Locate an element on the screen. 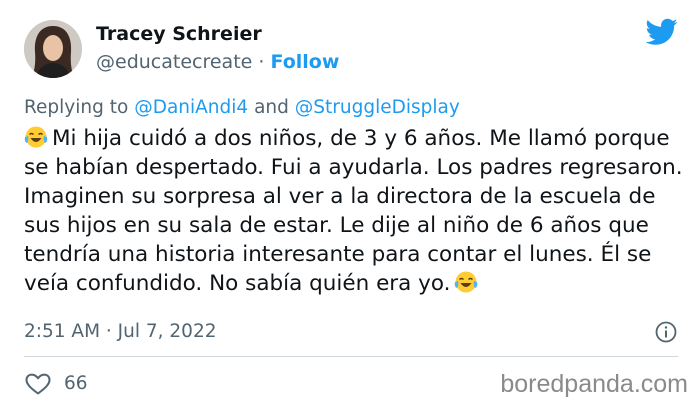 The height and width of the screenshot is (410, 700). replying-to-label: Replying to is located at coordinates (76, 107).